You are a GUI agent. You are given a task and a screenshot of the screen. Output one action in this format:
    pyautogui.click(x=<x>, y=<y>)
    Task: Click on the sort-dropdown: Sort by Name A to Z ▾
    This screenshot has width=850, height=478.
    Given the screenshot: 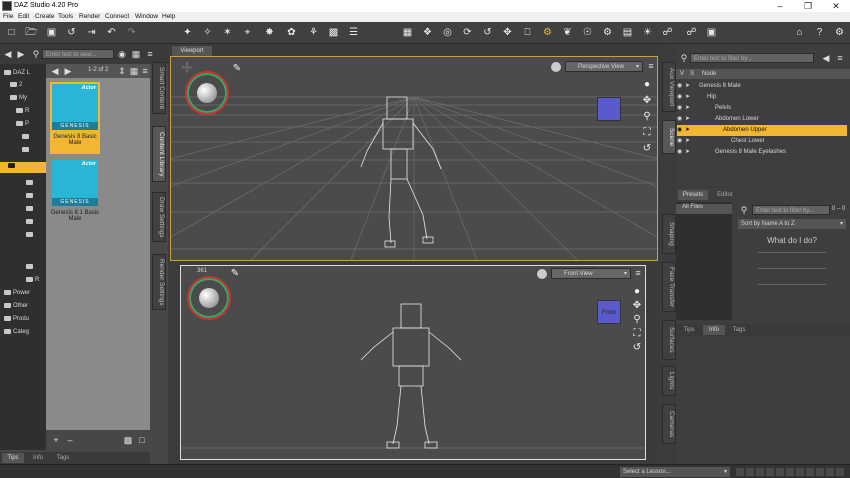 What is the action you would take?
    pyautogui.click(x=792, y=224)
    